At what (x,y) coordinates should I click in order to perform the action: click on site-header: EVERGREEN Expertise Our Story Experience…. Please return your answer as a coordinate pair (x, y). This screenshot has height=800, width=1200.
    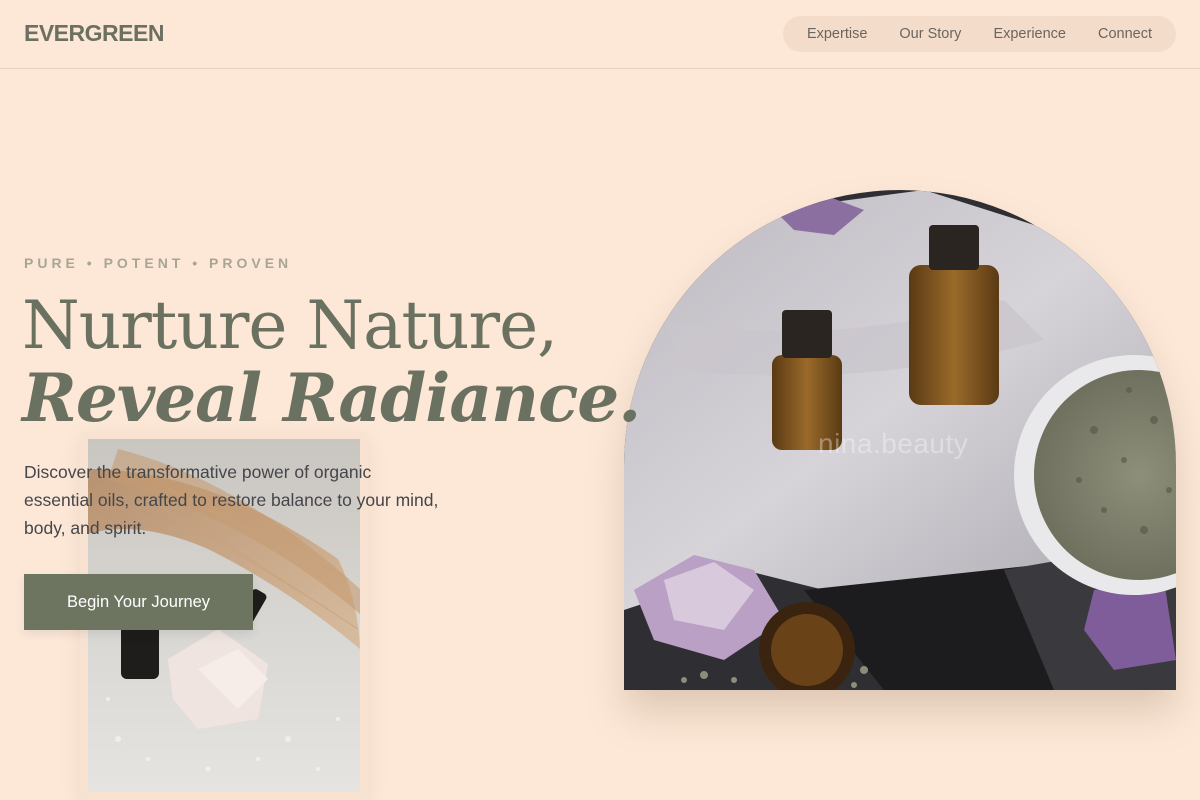
    Looking at the image, I should click on (600, 34).